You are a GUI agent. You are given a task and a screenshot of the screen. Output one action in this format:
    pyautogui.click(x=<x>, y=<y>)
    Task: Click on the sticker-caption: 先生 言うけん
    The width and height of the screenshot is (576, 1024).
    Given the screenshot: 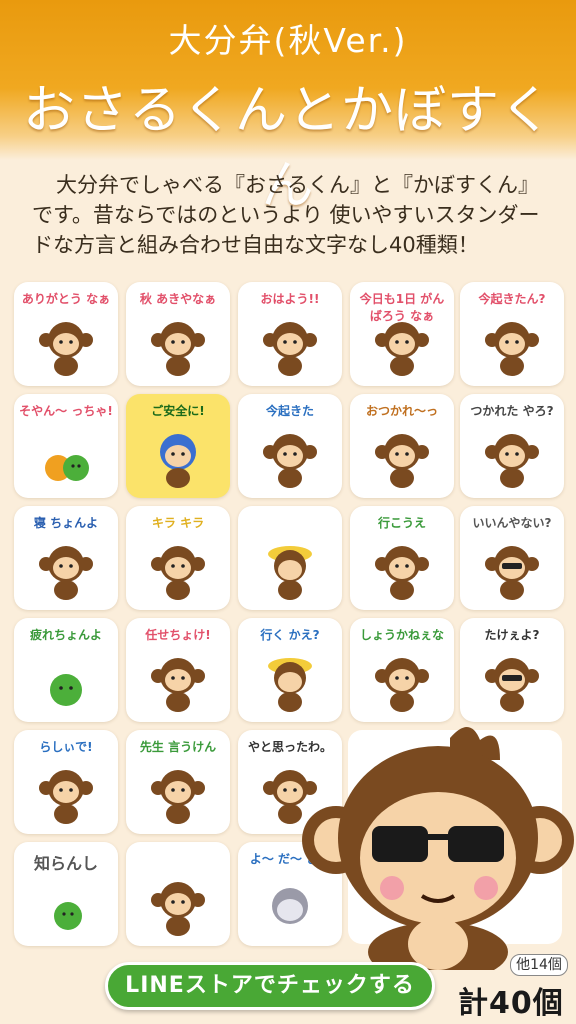 What is the action you would take?
    pyautogui.click(x=178, y=747)
    